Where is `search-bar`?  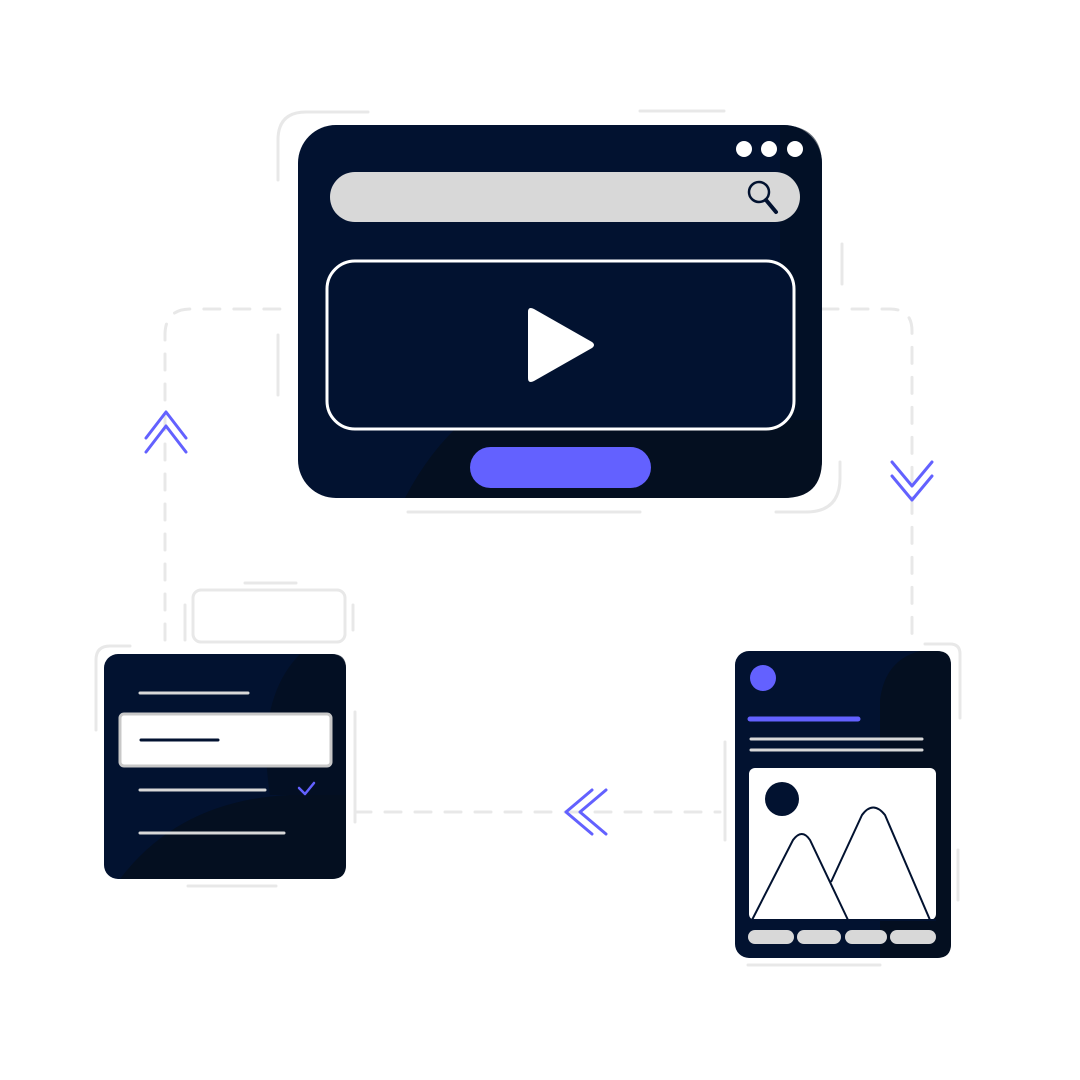 search-bar is located at coordinates (565, 197).